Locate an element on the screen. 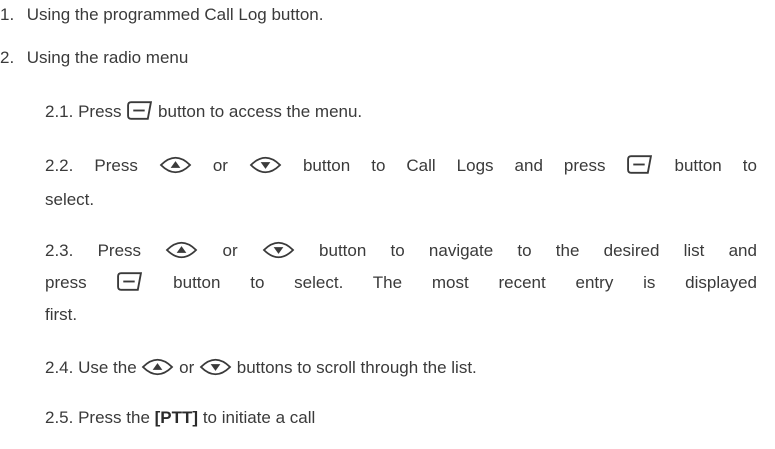 The width and height of the screenshot is (775, 449). ptt-key-label: [PTT] is located at coordinates (176, 417).